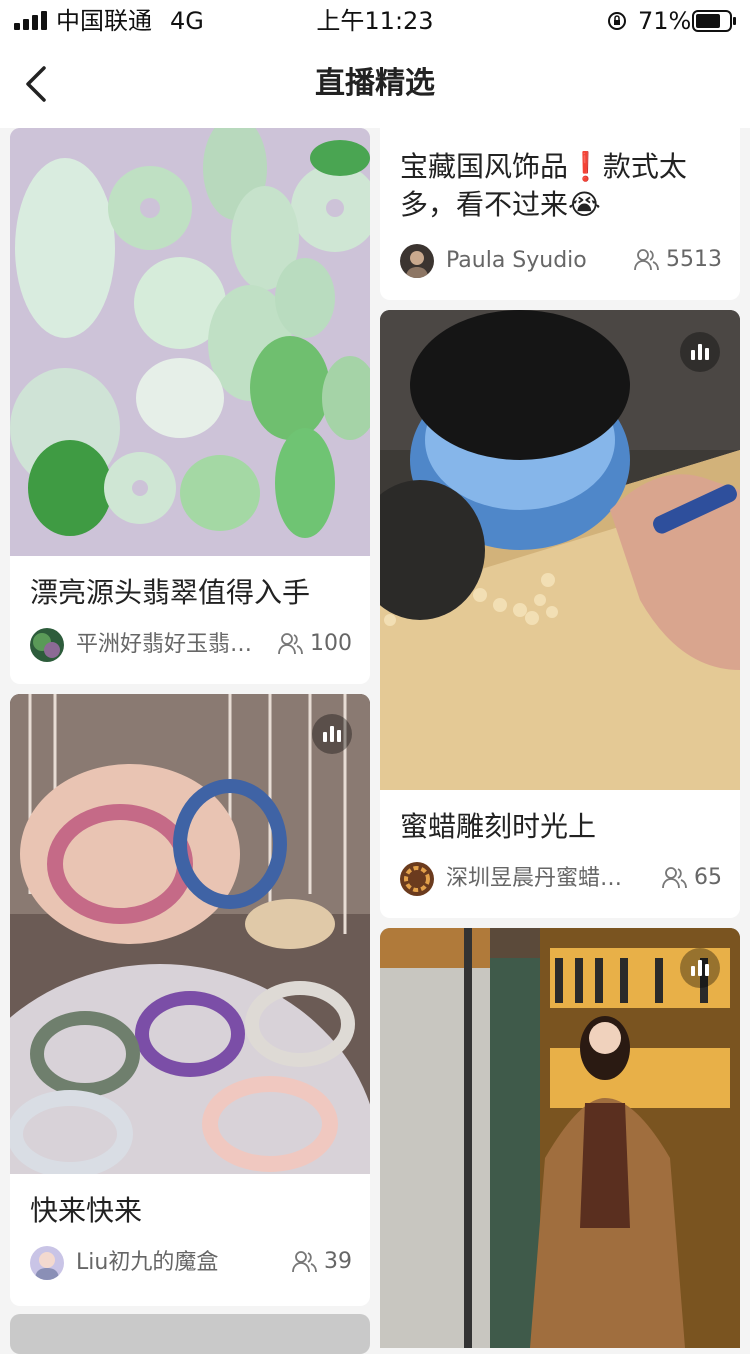  I want to click on author-name: Paula Syudio, so click(516, 260).